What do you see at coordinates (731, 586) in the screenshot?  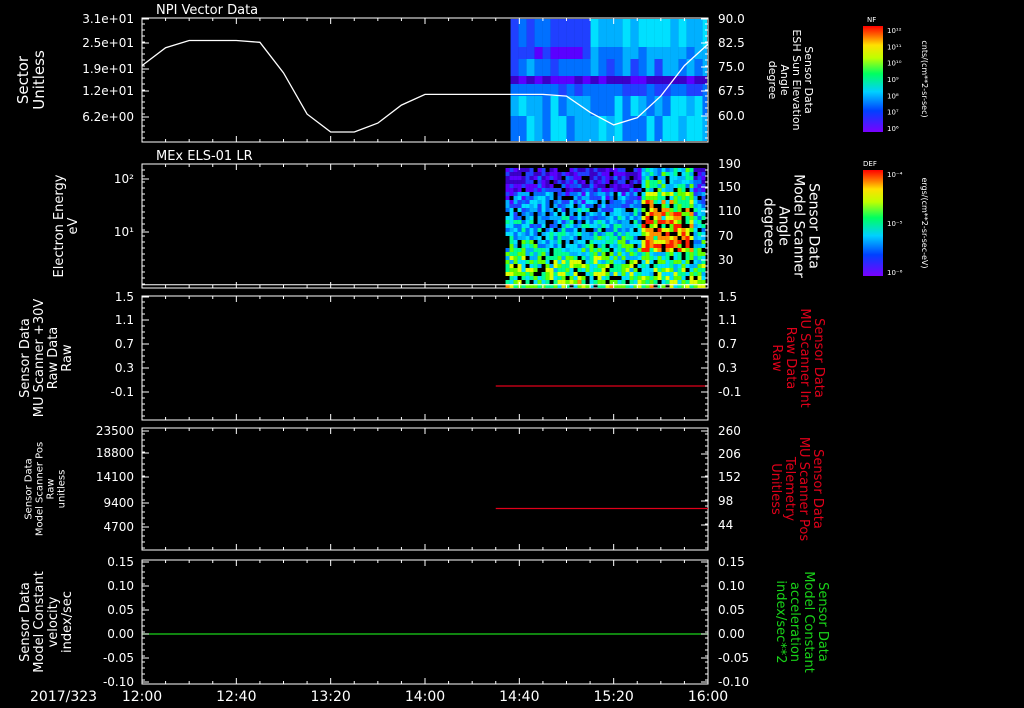 I see `right-tick-label: 0.10` at bounding box center [731, 586].